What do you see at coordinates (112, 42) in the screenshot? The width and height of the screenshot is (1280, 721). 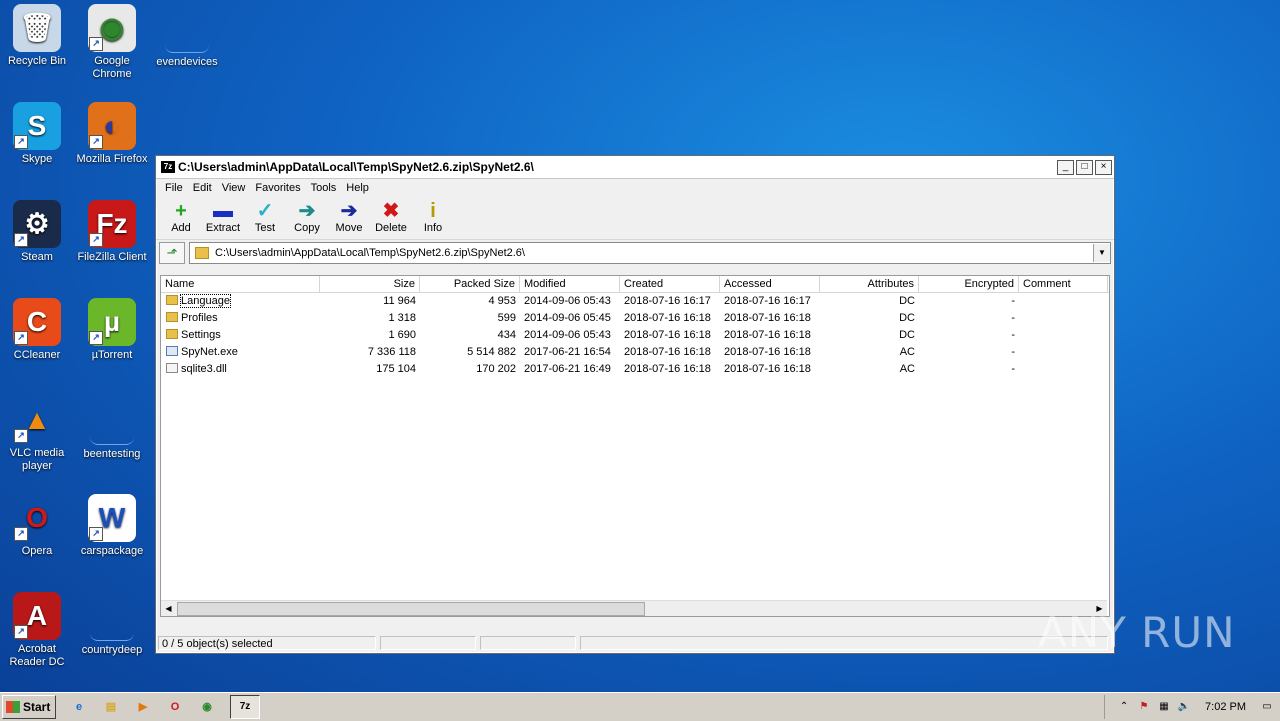 I see `desktop-icon-google-chrome: ◉ ↗ Google Chrome` at bounding box center [112, 42].